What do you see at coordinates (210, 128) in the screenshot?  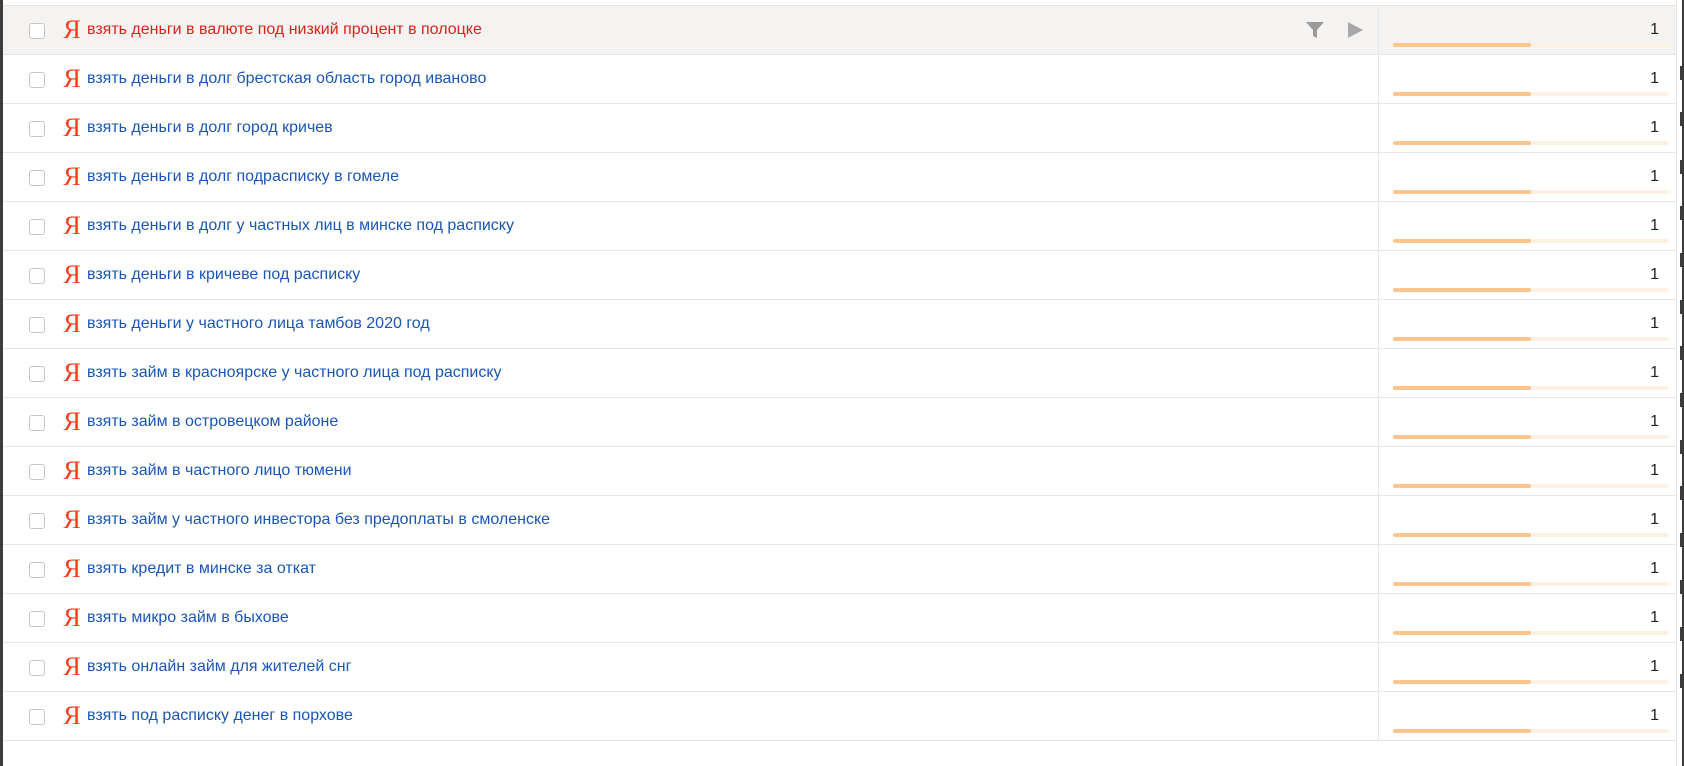 I see `keyword-phrase-link: взять деньги в долг город кричев` at bounding box center [210, 128].